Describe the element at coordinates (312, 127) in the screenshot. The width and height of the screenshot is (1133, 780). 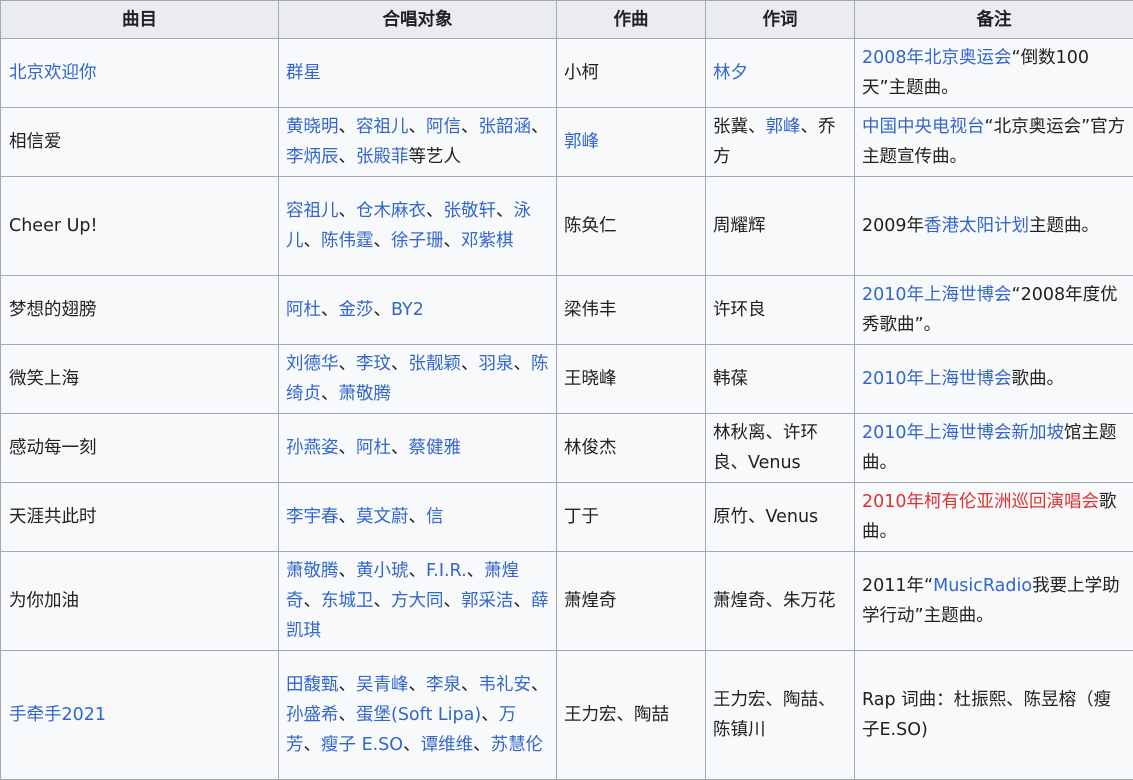
I see `wiki-link: 黄晓明` at that location.